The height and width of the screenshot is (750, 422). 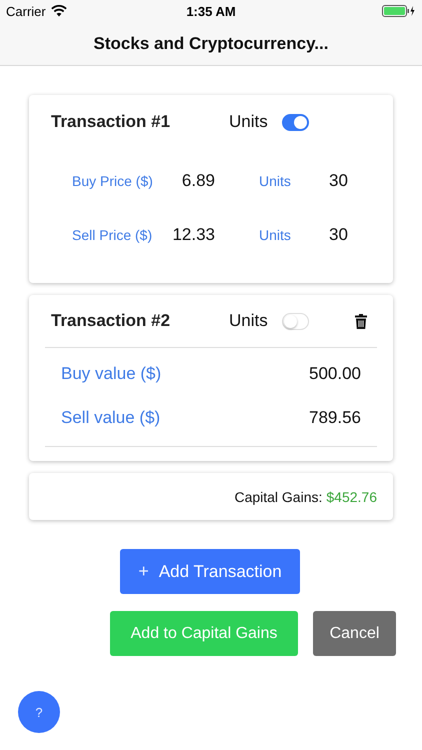 What do you see at coordinates (110, 418) in the screenshot?
I see `value-label: Sell value ($)` at bounding box center [110, 418].